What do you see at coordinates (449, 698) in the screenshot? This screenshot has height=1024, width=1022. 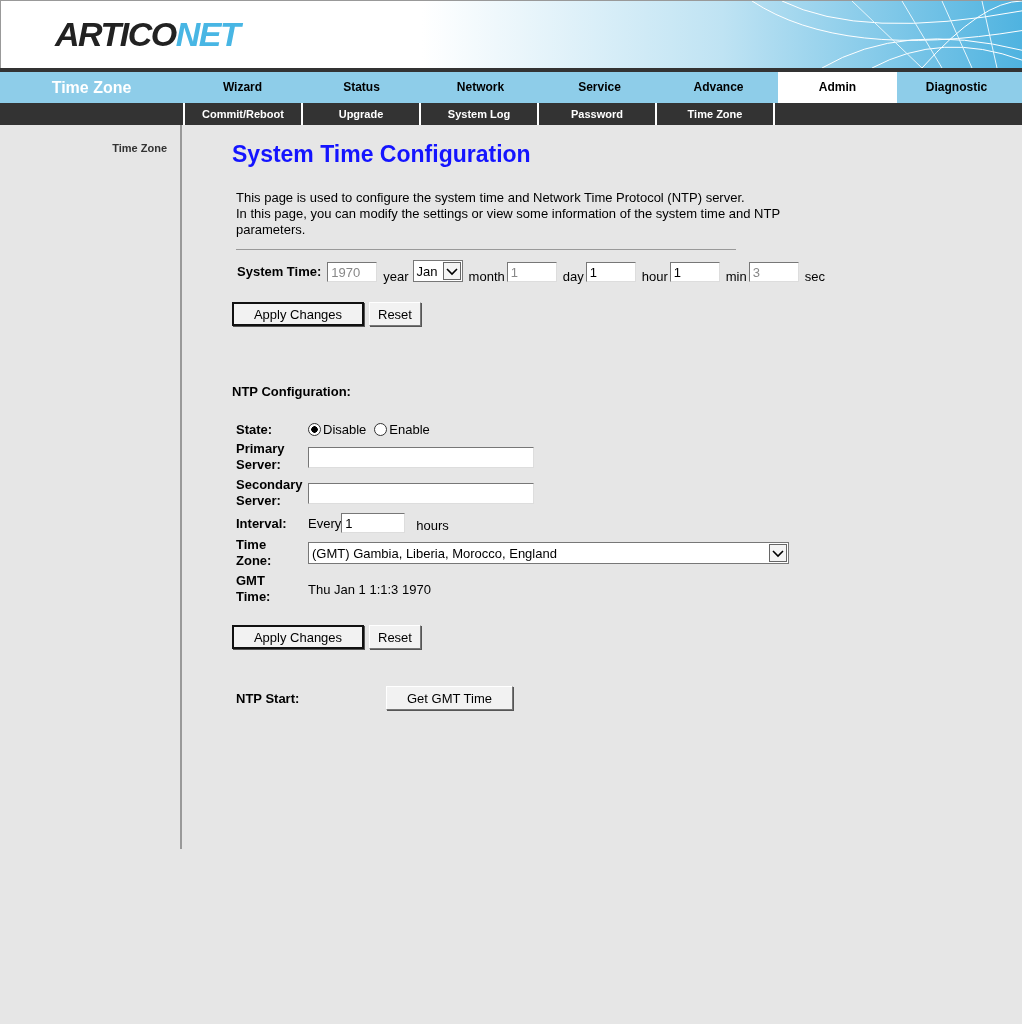 I see `get-gmt-time-button: Get GMT Time` at bounding box center [449, 698].